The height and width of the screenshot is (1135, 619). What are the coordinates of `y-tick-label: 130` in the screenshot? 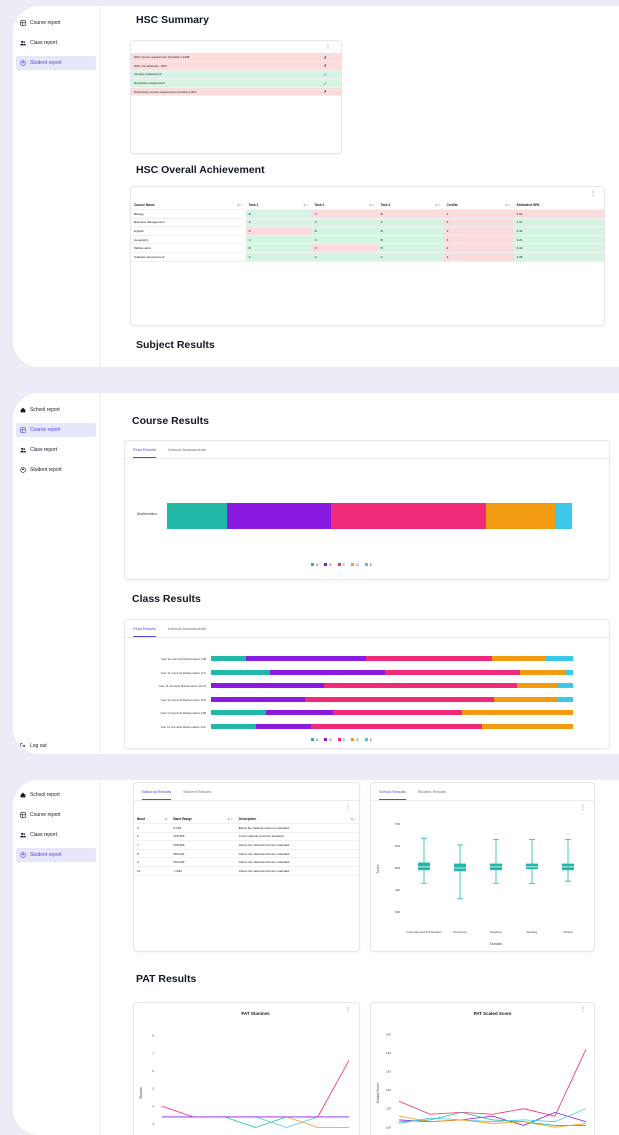 It's located at (388, 1071).